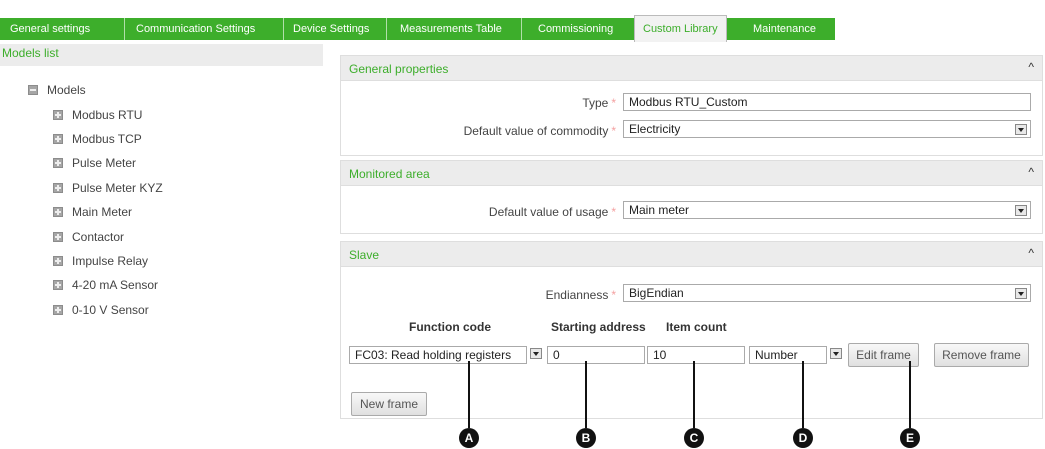 This screenshot has width=1045, height=449. I want to click on callout-c: C, so click(694, 438).